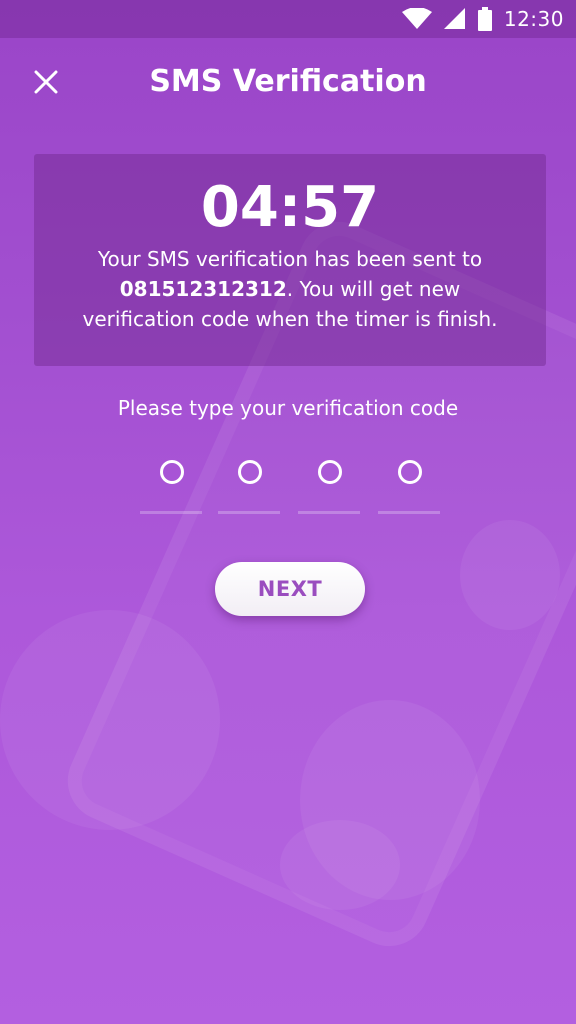  I want to click on next-button: NEXT, so click(290, 589).